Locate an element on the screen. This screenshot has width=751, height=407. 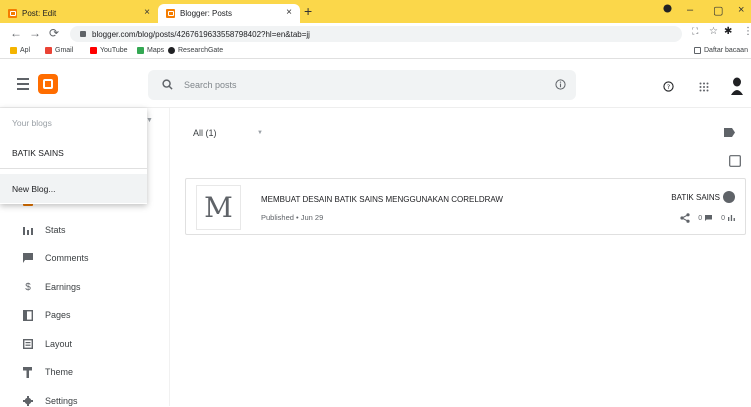
post-stats: 0 0 is located at coordinates (707, 218).